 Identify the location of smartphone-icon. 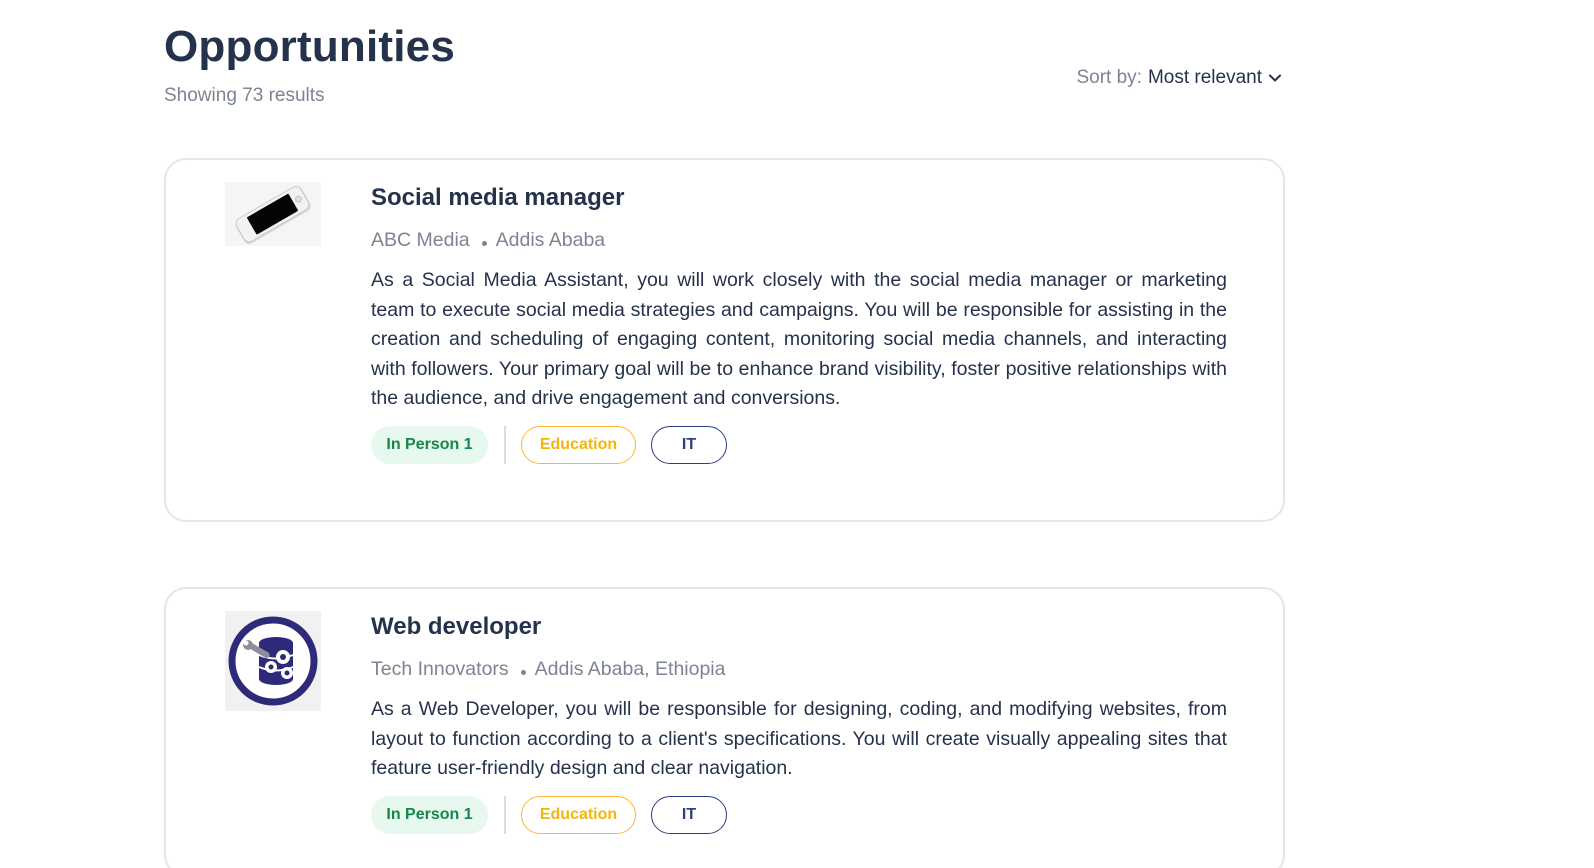
(273, 214).